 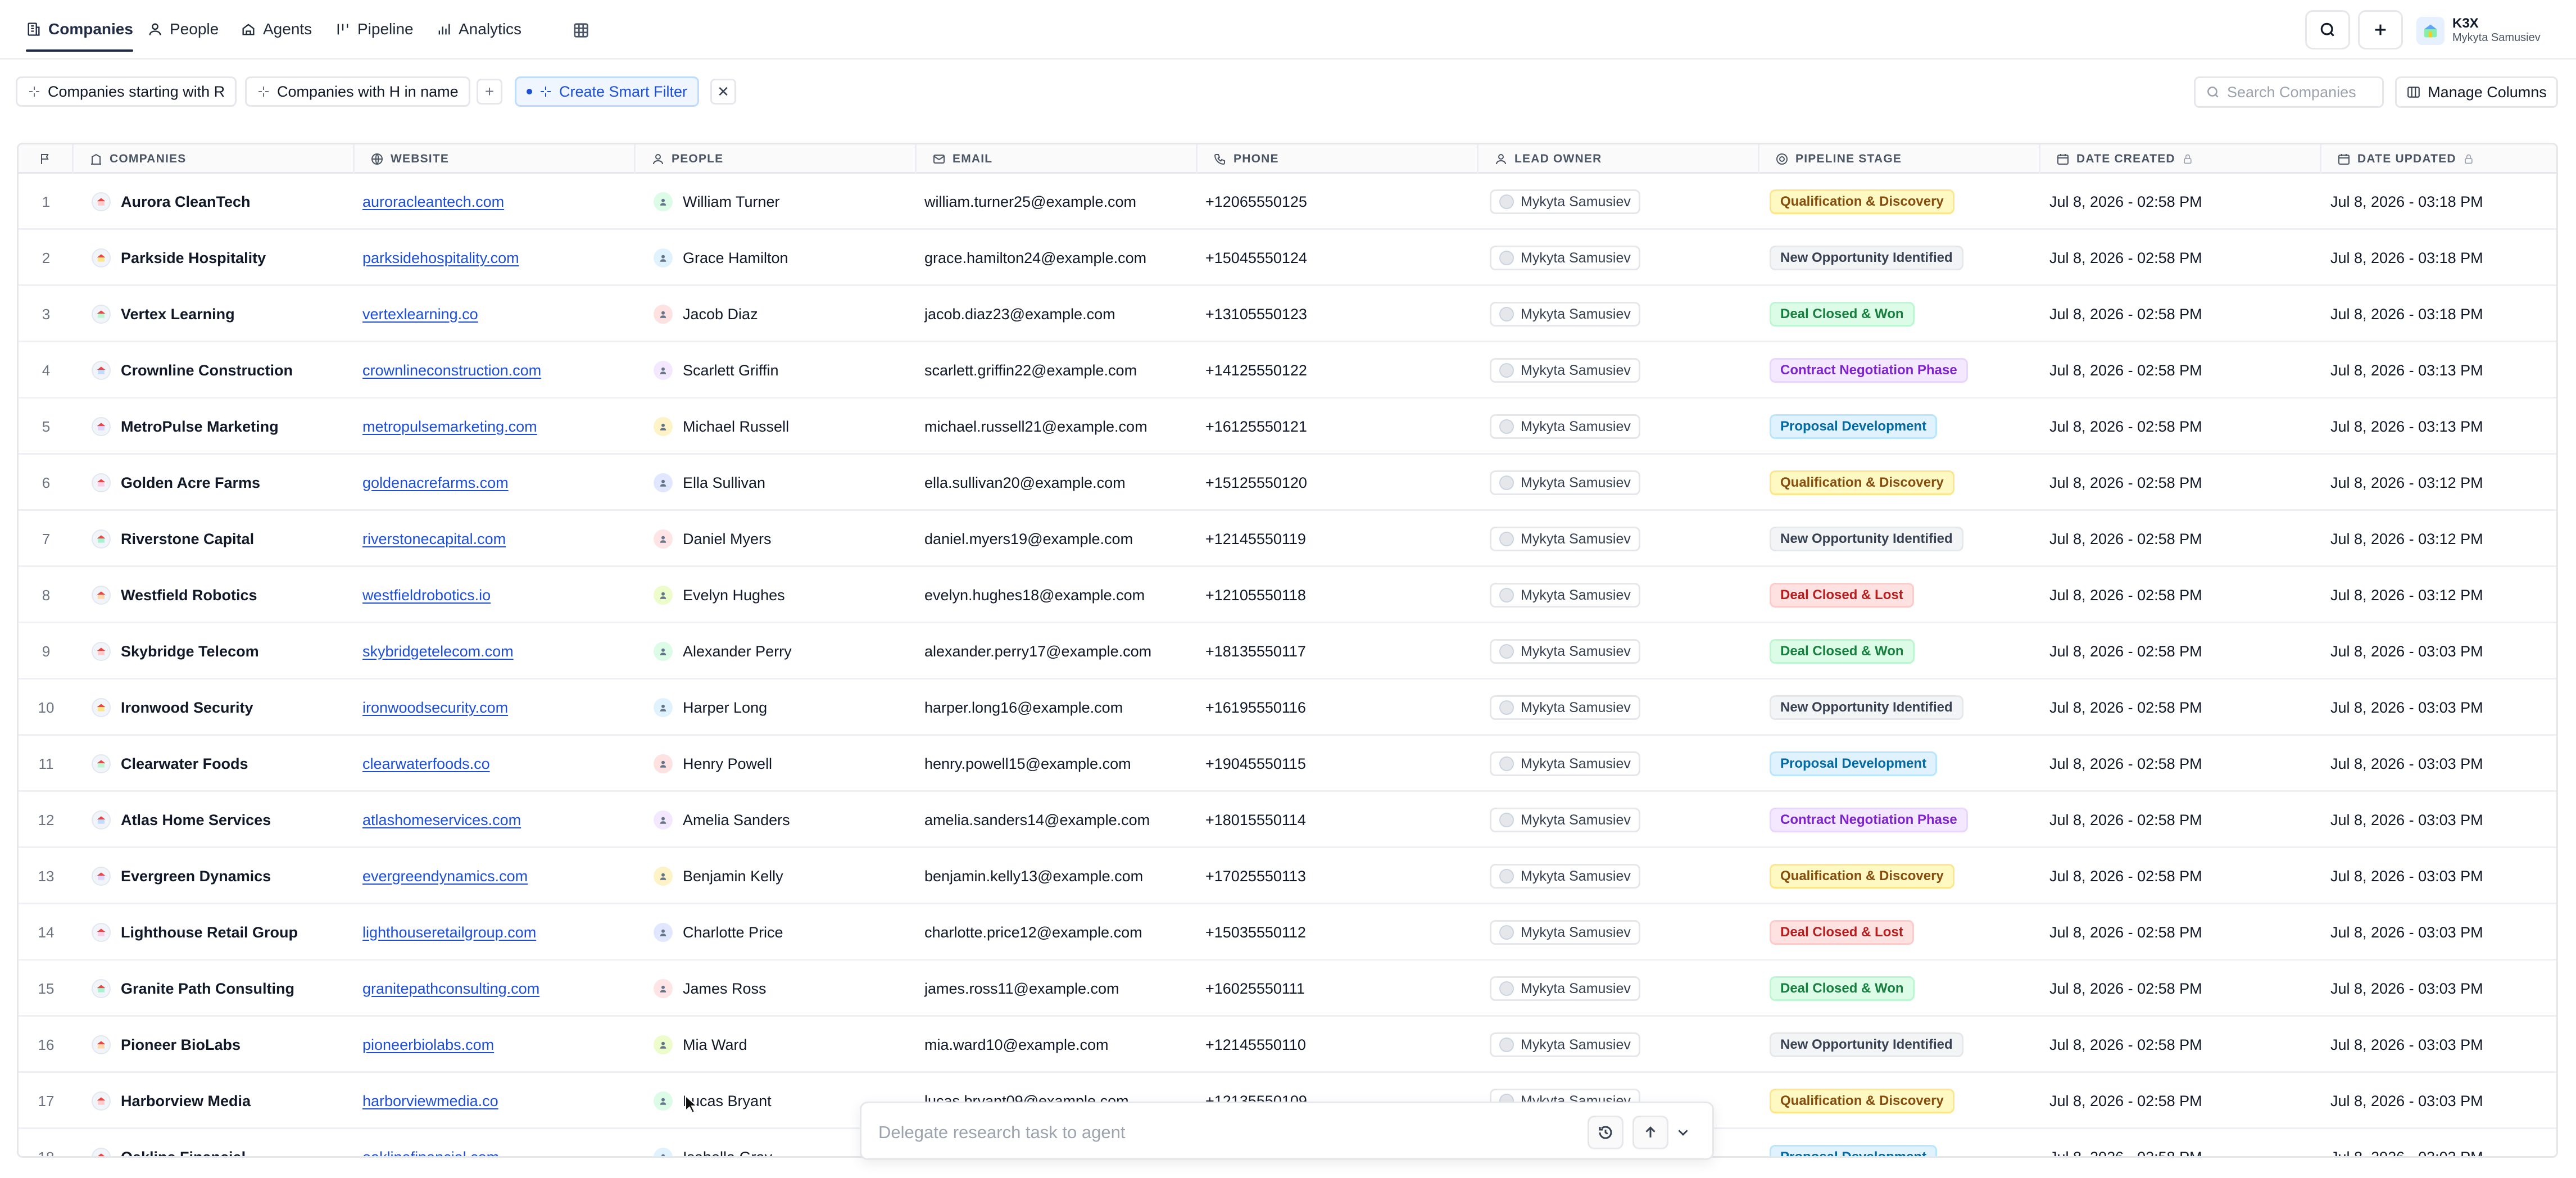 I want to click on clear-filters-button: ✕, so click(x=723, y=92).